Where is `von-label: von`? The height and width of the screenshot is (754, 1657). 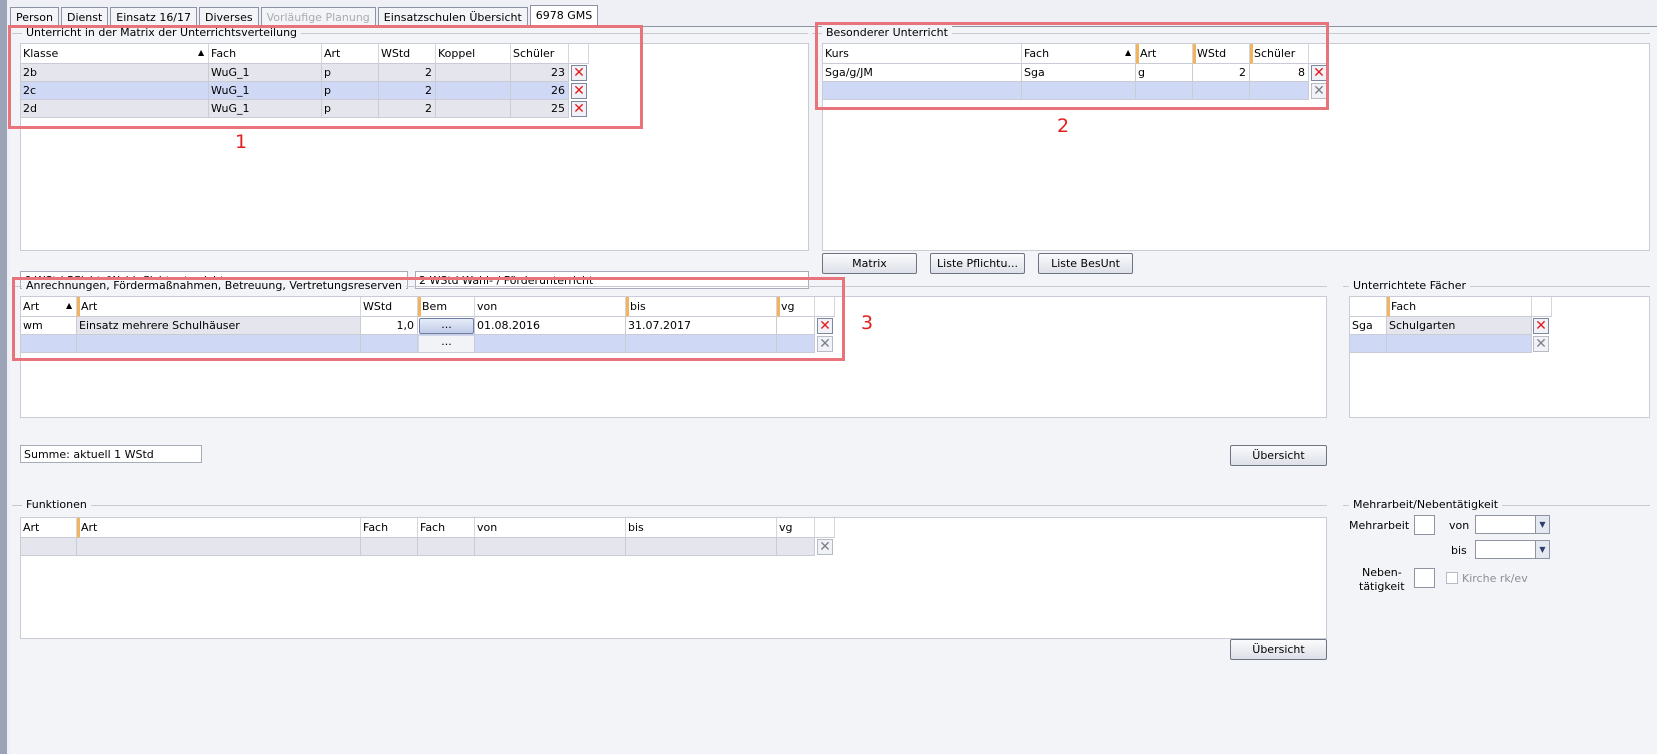
von-label: von is located at coordinates (1459, 525).